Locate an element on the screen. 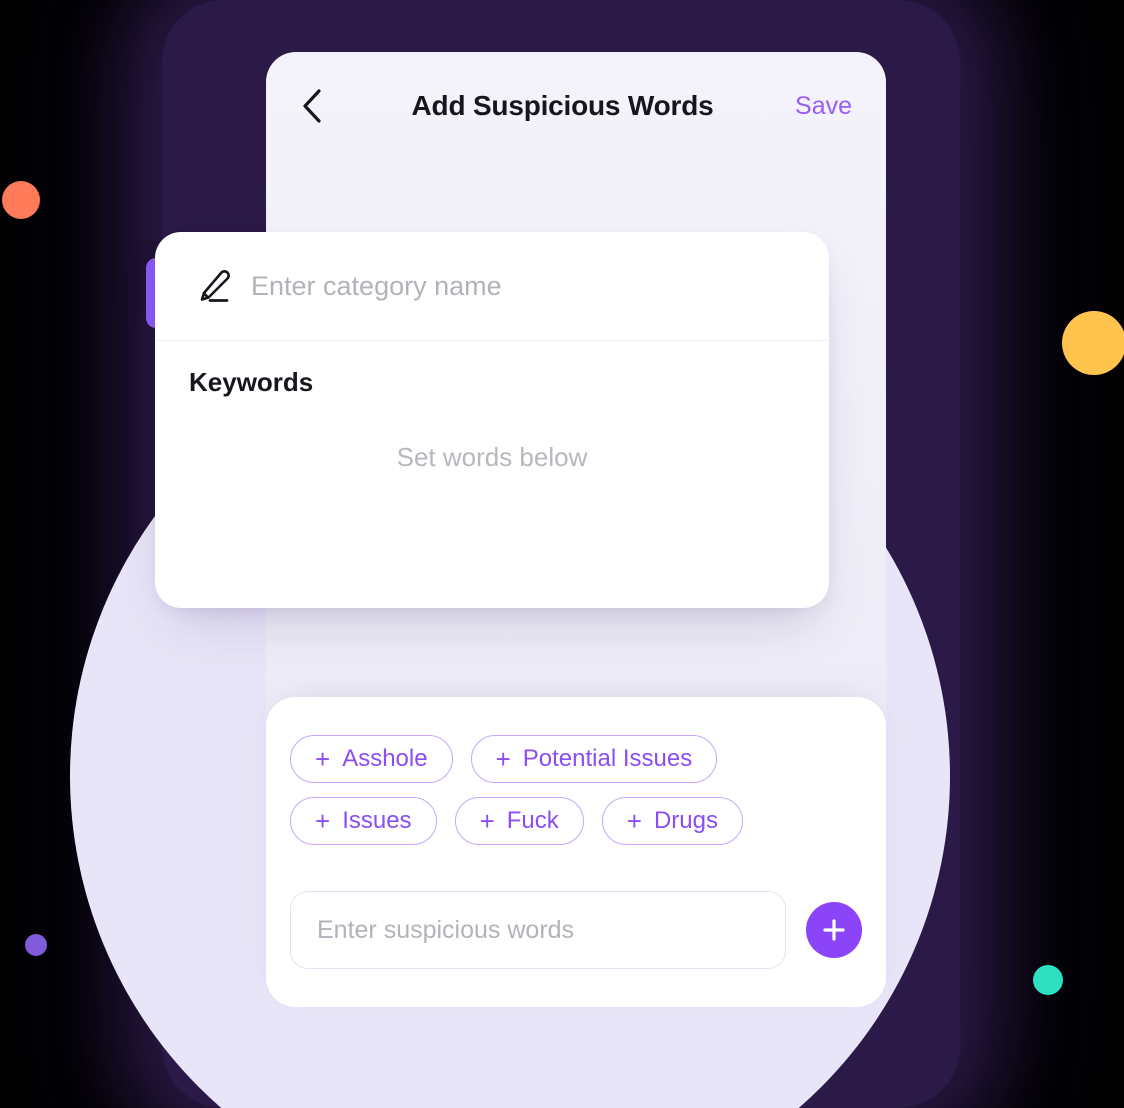  save-button: Save is located at coordinates (823, 106).